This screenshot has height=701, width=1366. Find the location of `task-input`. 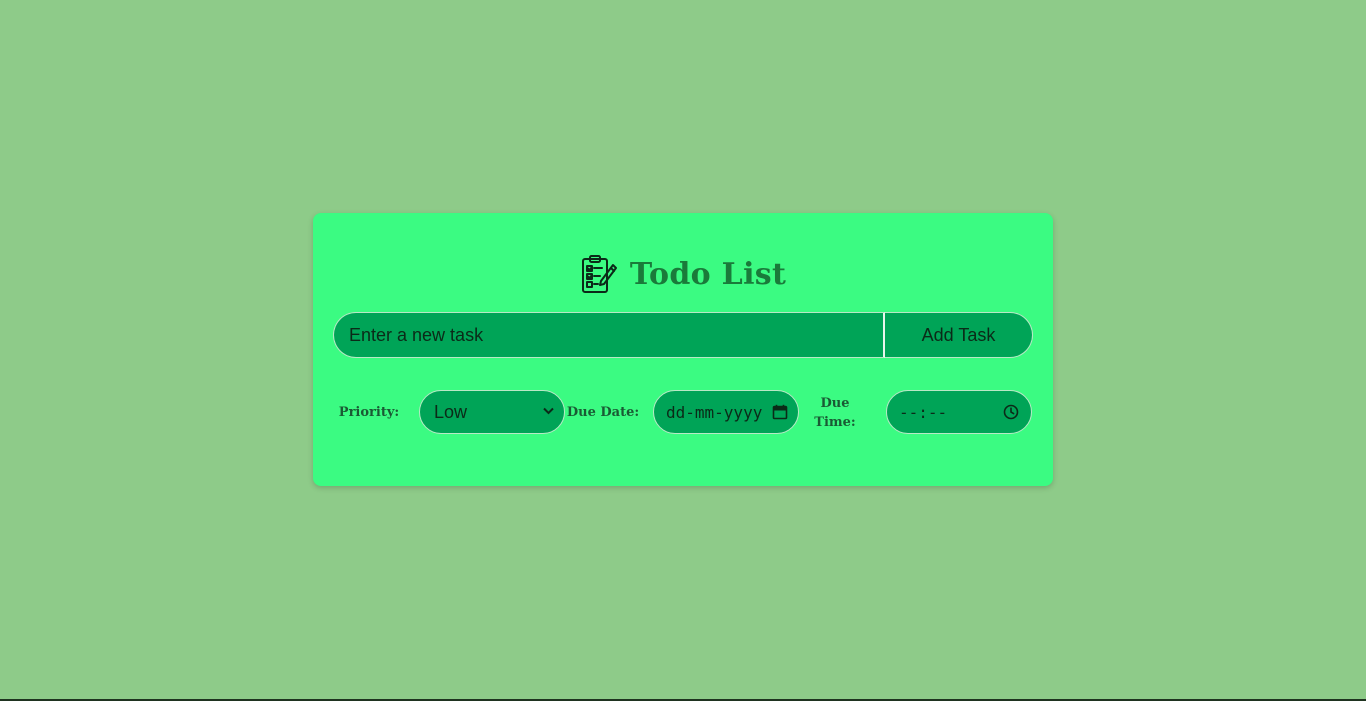

task-input is located at coordinates (609, 335).